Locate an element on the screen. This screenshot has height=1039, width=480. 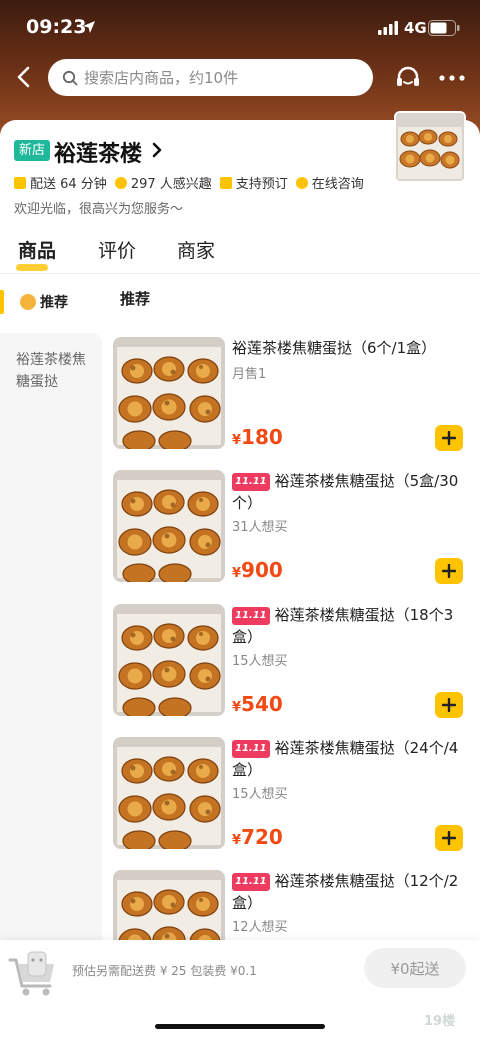
headset-icon is located at coordinates (408, 76).